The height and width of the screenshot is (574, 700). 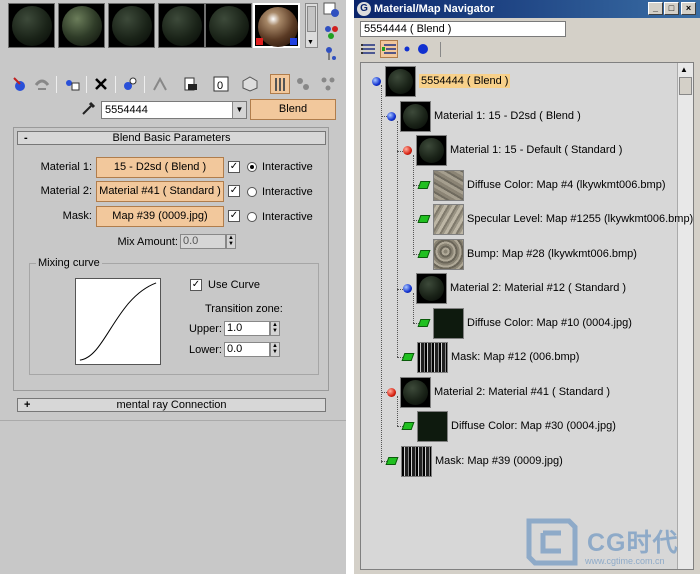 I want to click on tree-node-root: 5554444 ( Blend ), so click(x=441, y=81).